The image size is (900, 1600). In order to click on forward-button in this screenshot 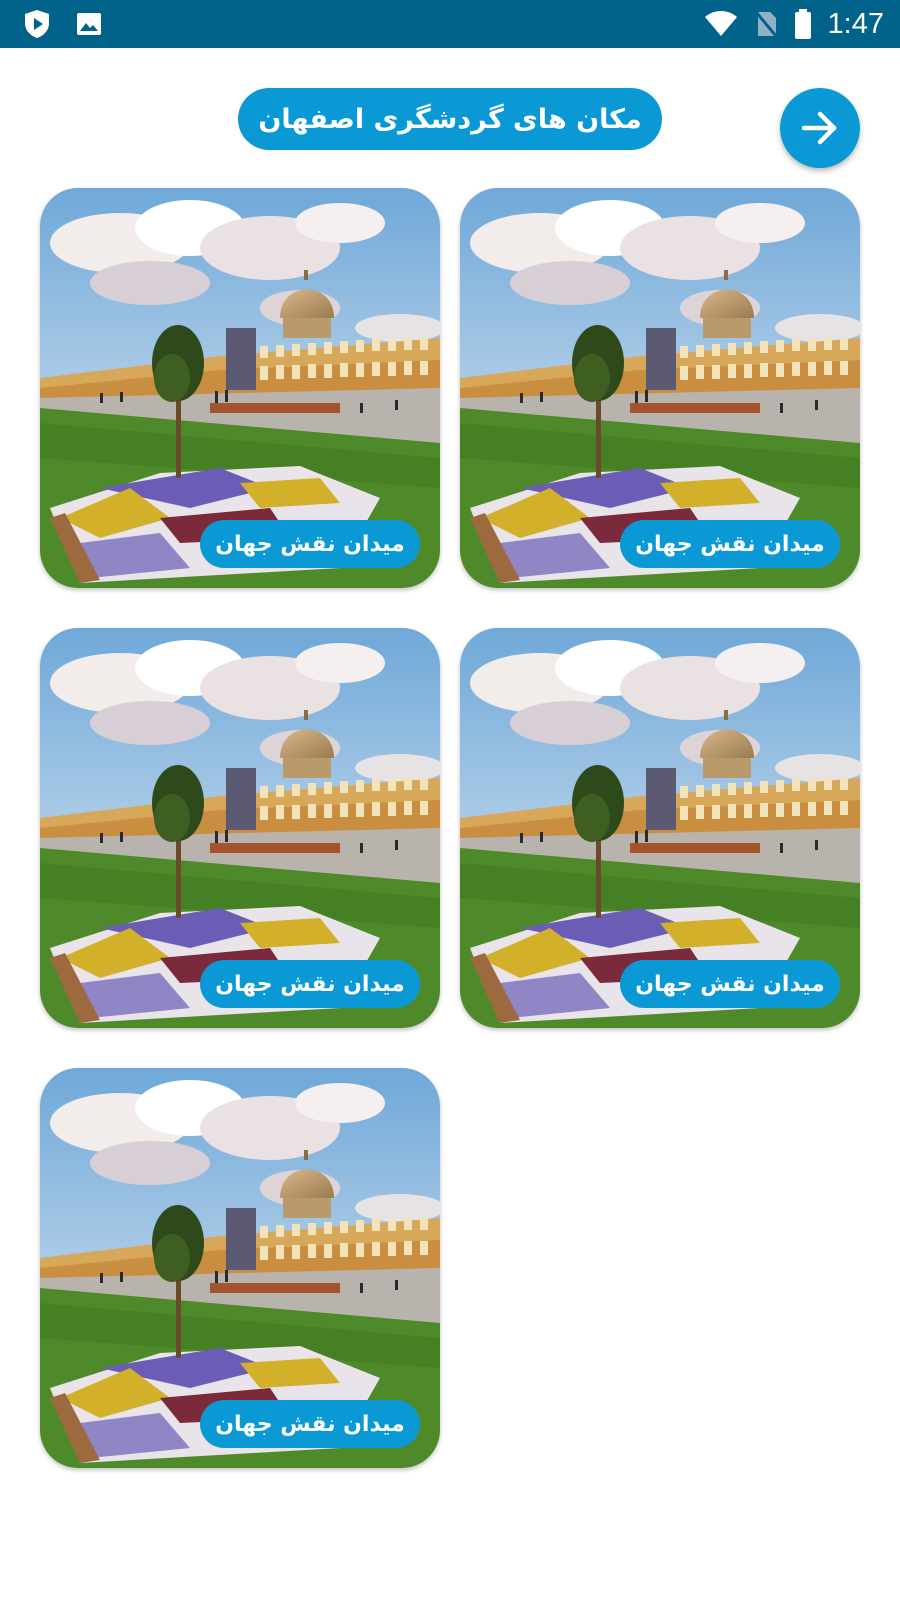, I will do `click(820, 128)`.